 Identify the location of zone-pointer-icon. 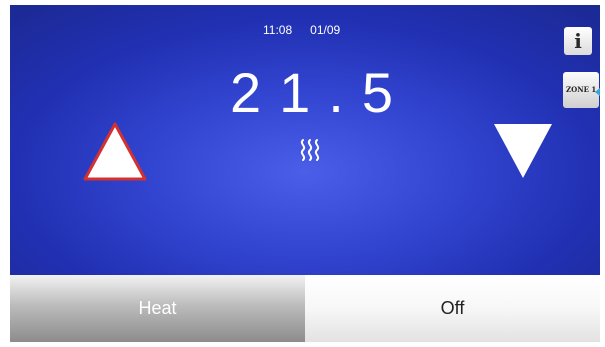
(597, 92).